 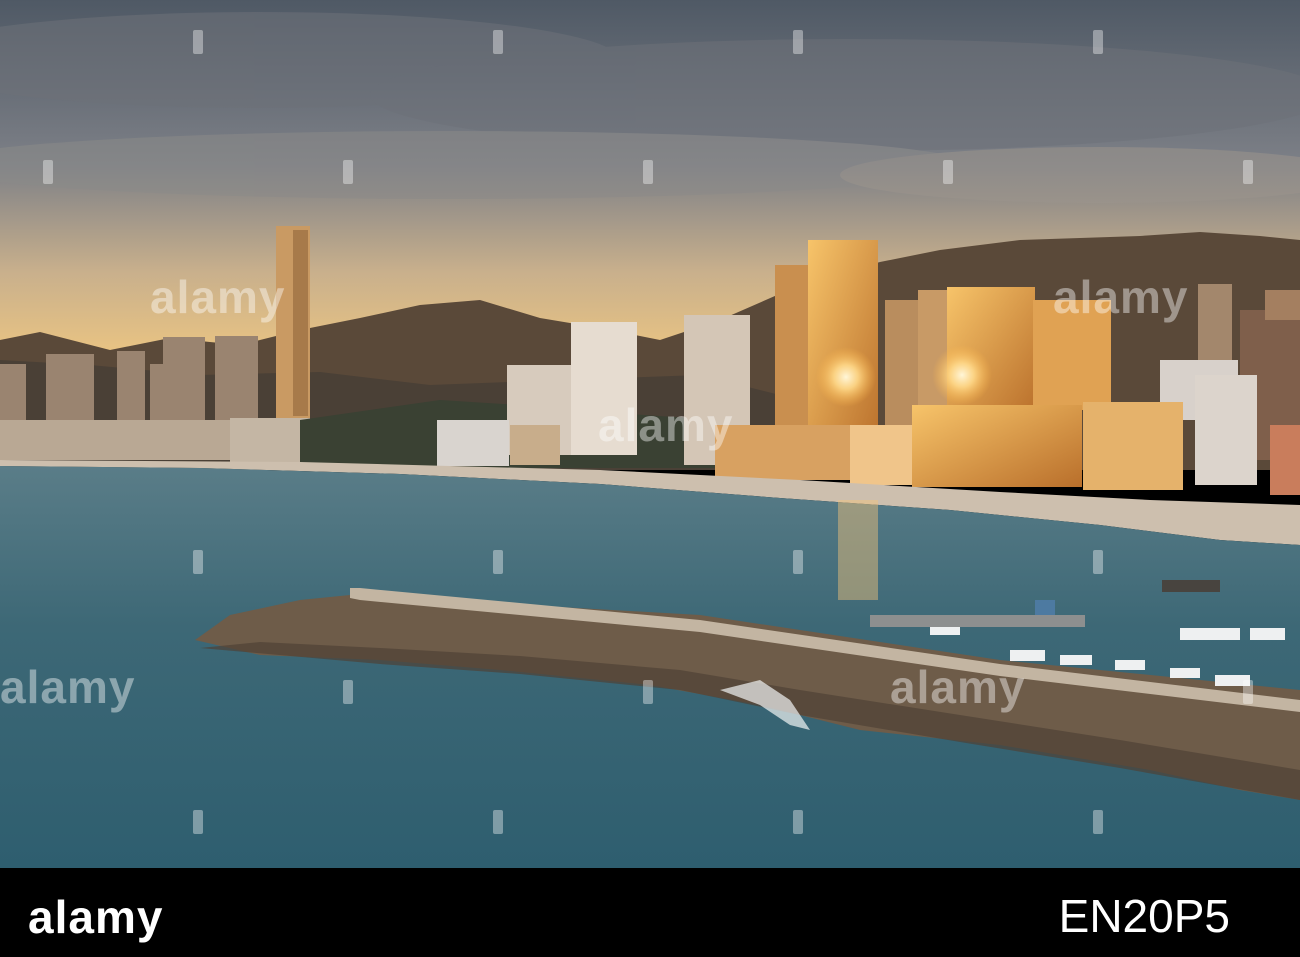 What do you see at coordinates (650, 912) in the screenshot?
I see `footer-bar: alamy EN20P5` at bounding box center [650, 912].